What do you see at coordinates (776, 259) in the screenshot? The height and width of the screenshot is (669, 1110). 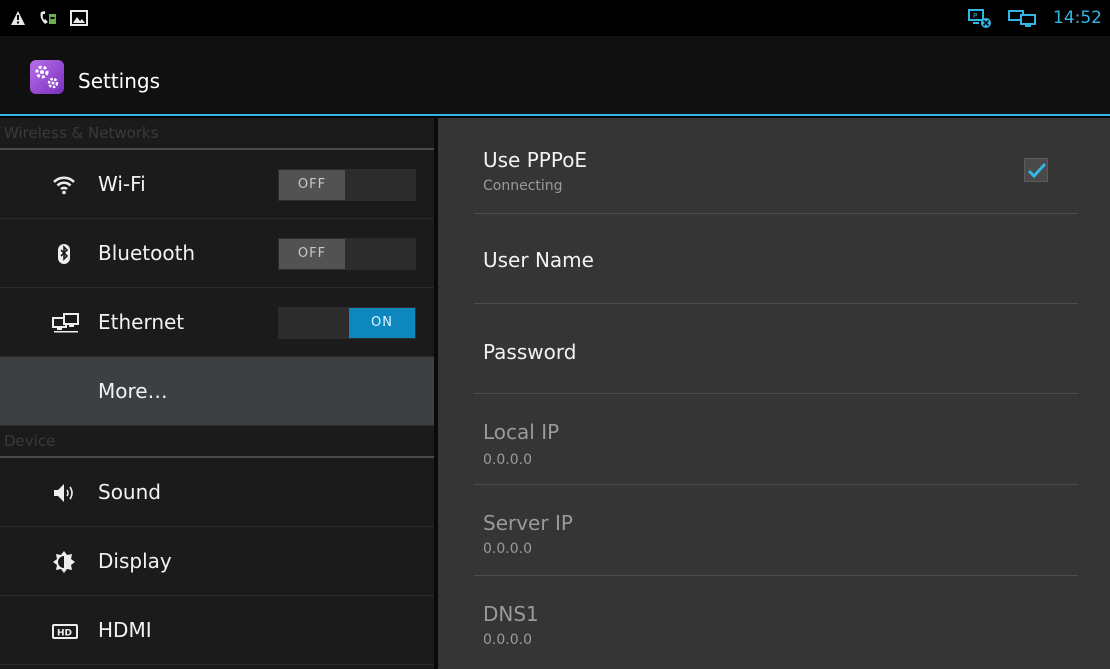 I see `user-name-row: User Name` at bounding box center [776, 259].